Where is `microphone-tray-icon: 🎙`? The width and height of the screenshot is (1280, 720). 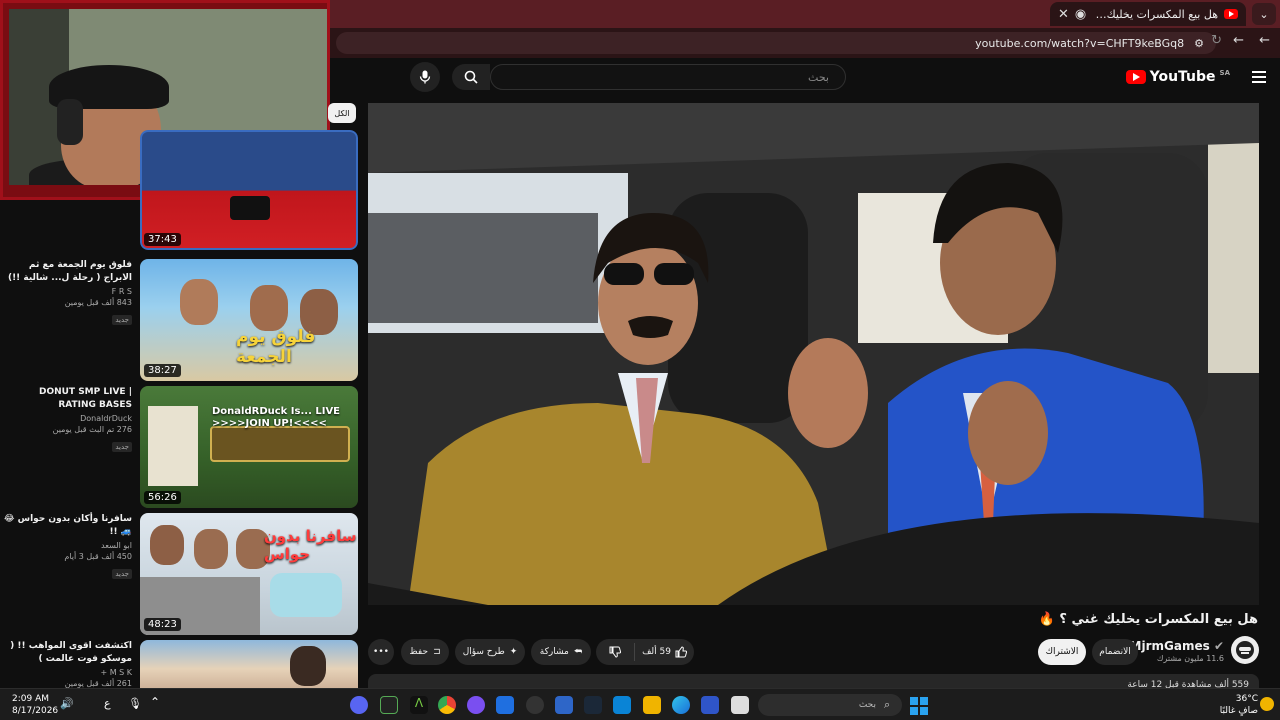
microphone-tray-icon: 🎙 is located at coordinates (135, 703).